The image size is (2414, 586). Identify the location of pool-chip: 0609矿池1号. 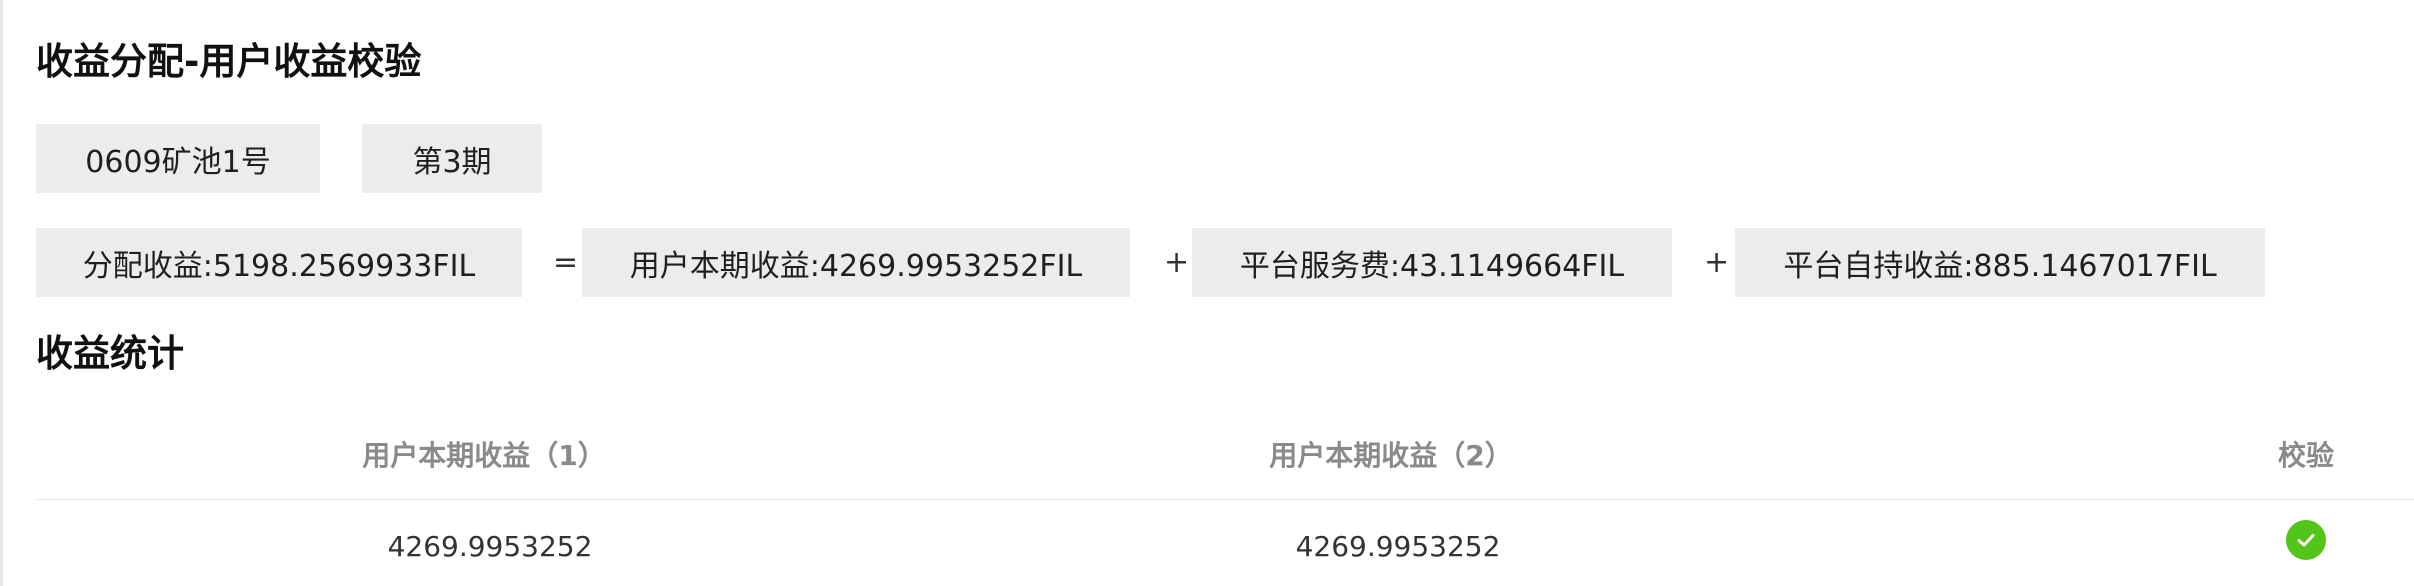
(178, 158).